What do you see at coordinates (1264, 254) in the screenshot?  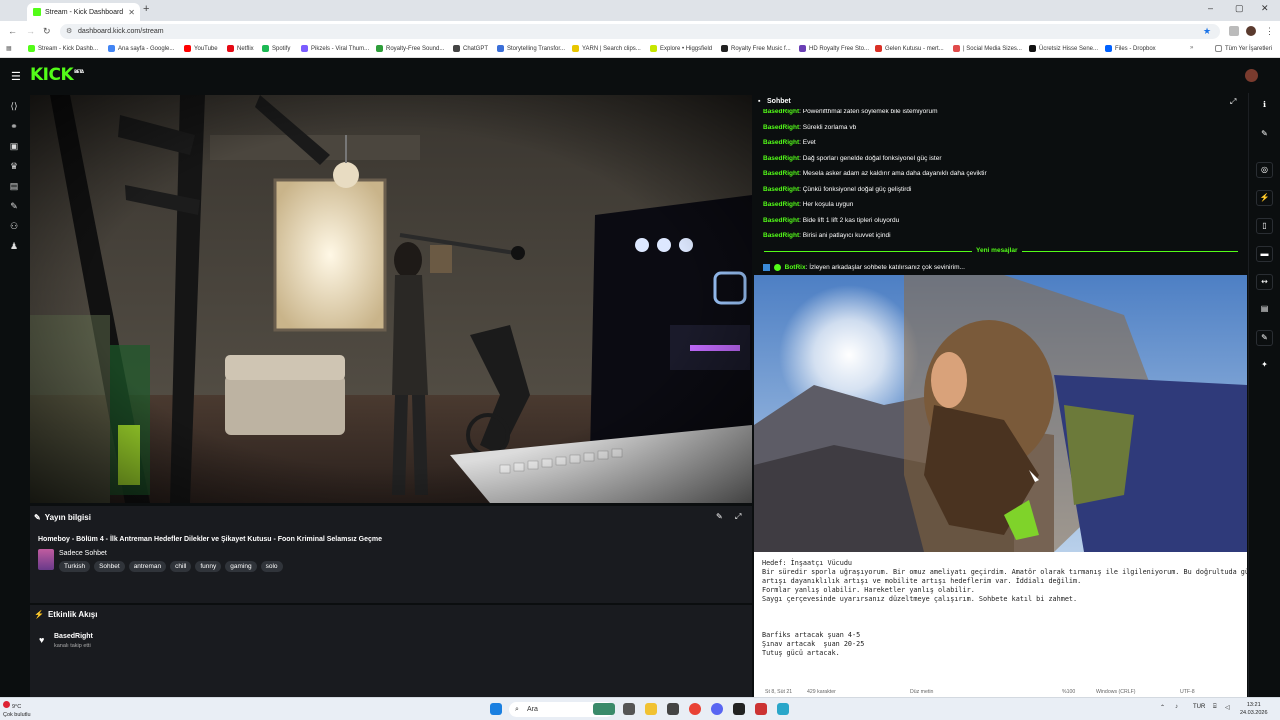 I see `message-icon: ▬` at bounding box center [1264, 254].